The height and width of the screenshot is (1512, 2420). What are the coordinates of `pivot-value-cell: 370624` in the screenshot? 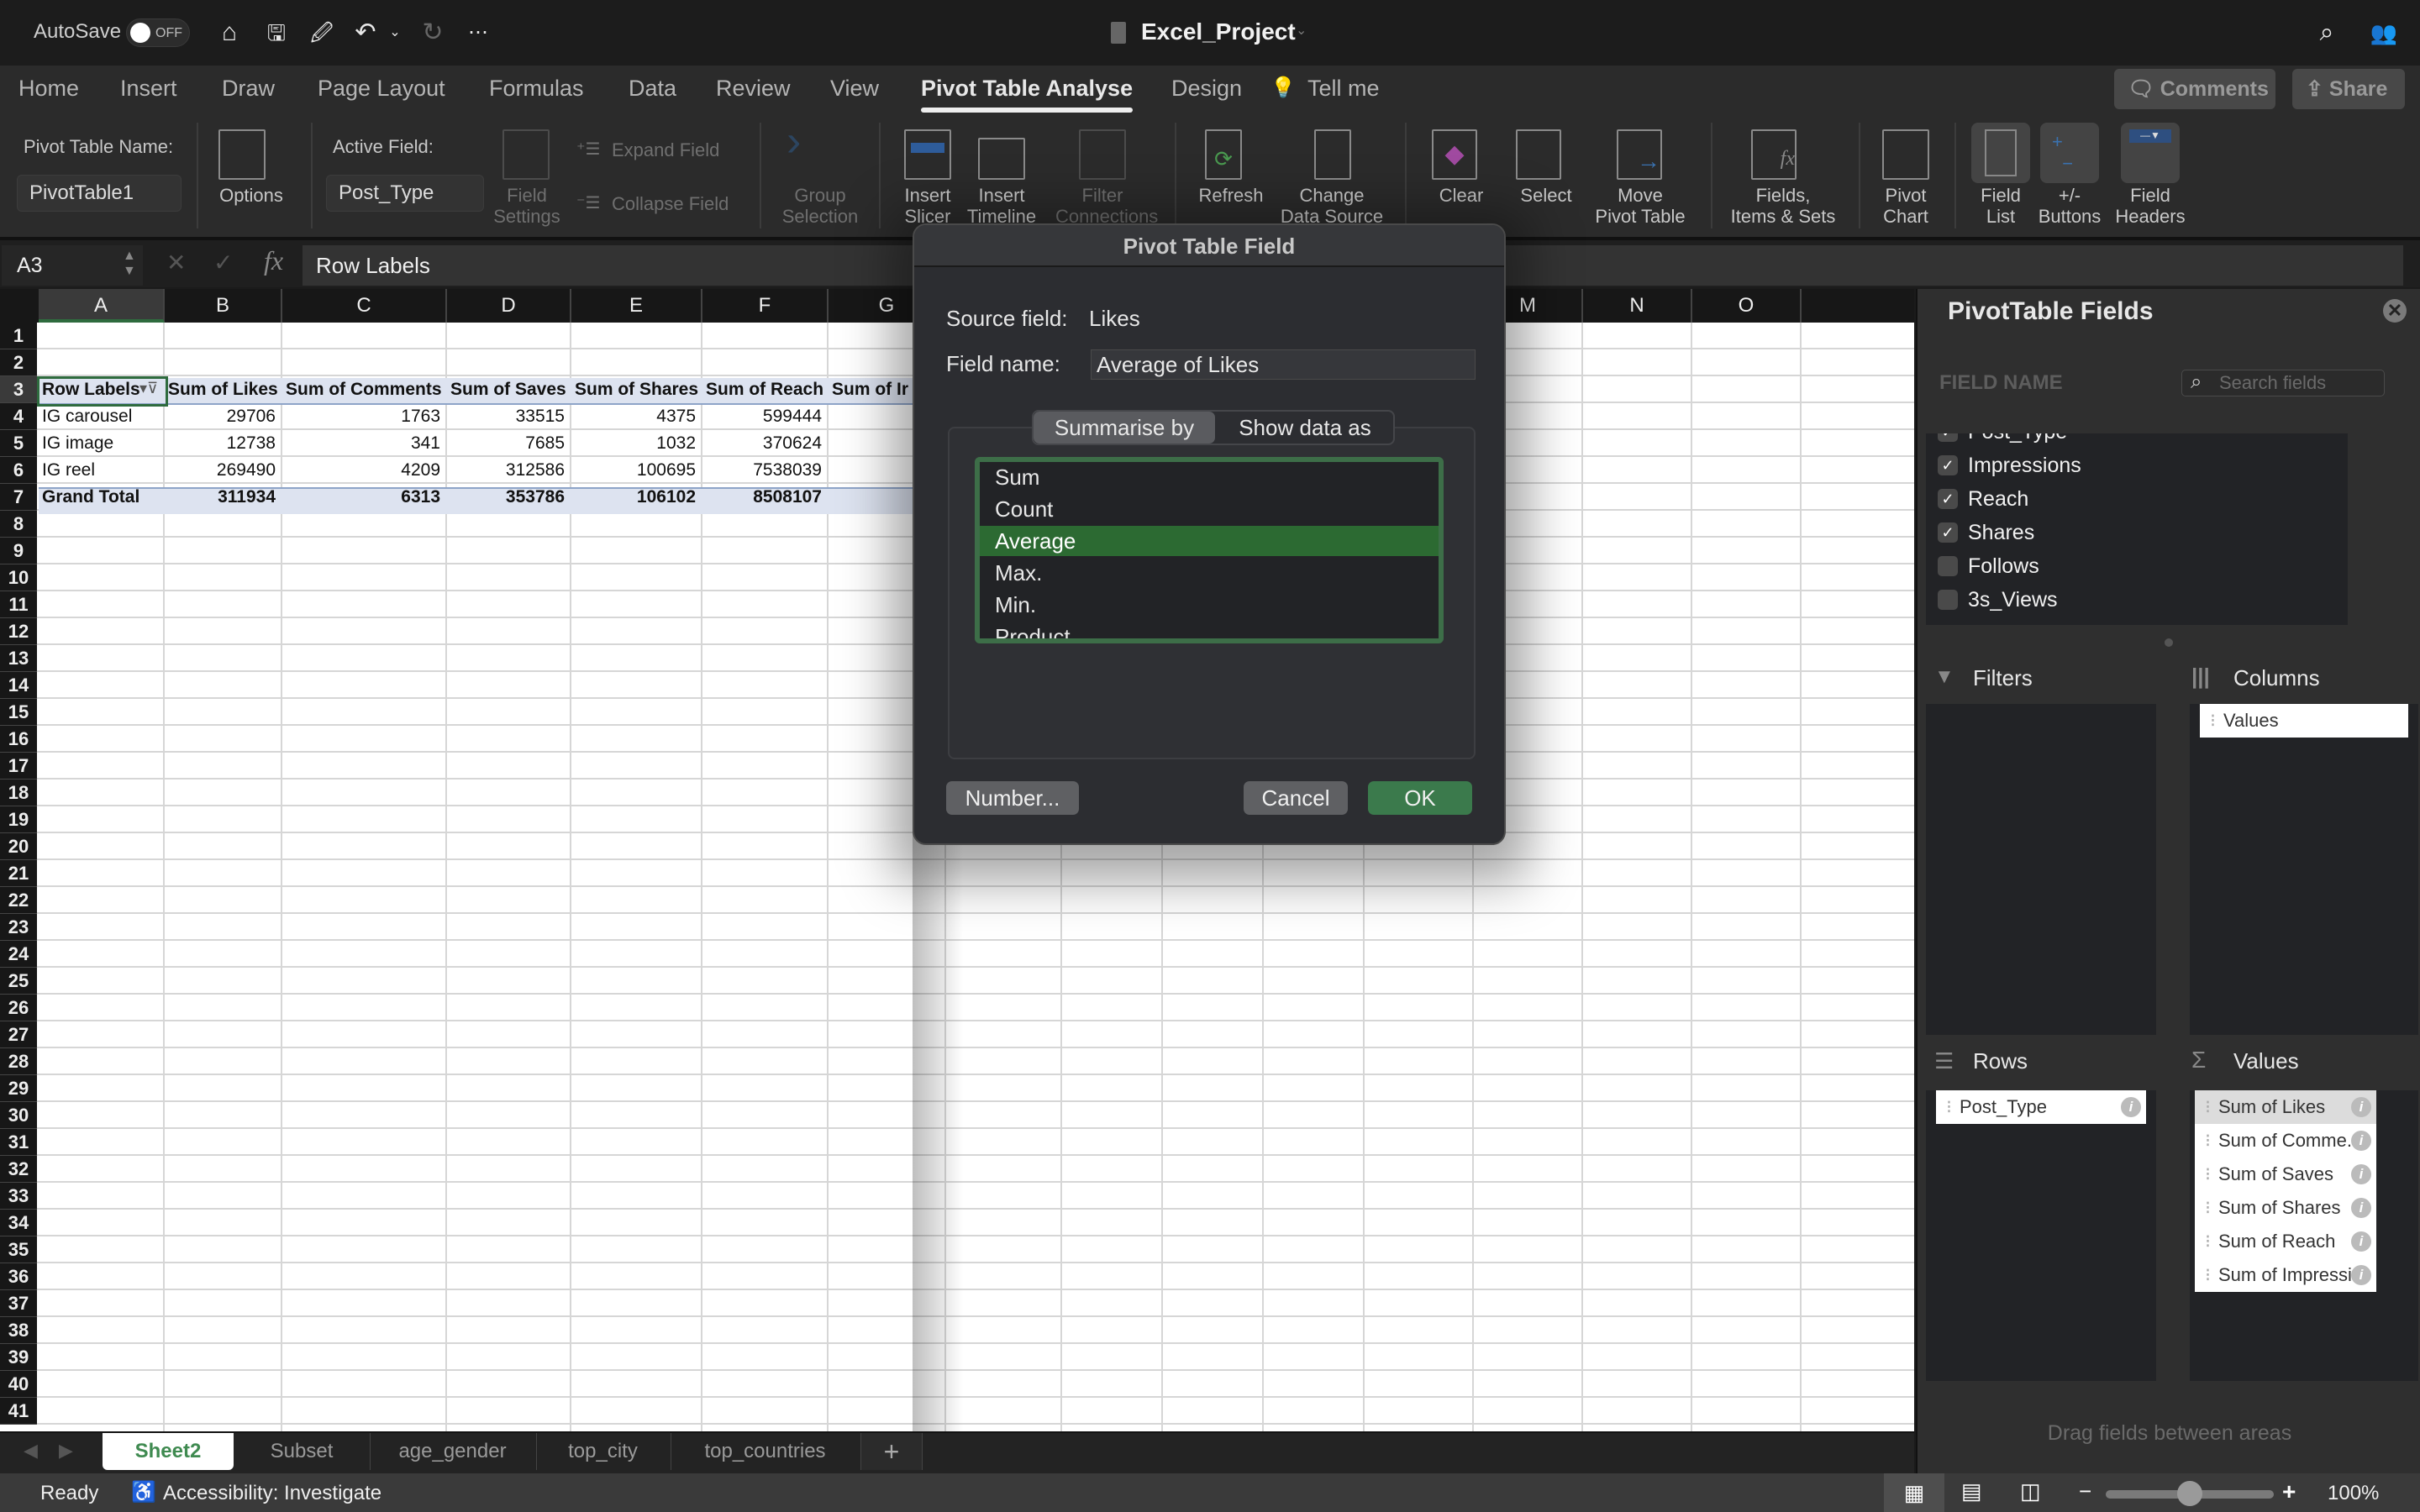 It's located at (762, 443).